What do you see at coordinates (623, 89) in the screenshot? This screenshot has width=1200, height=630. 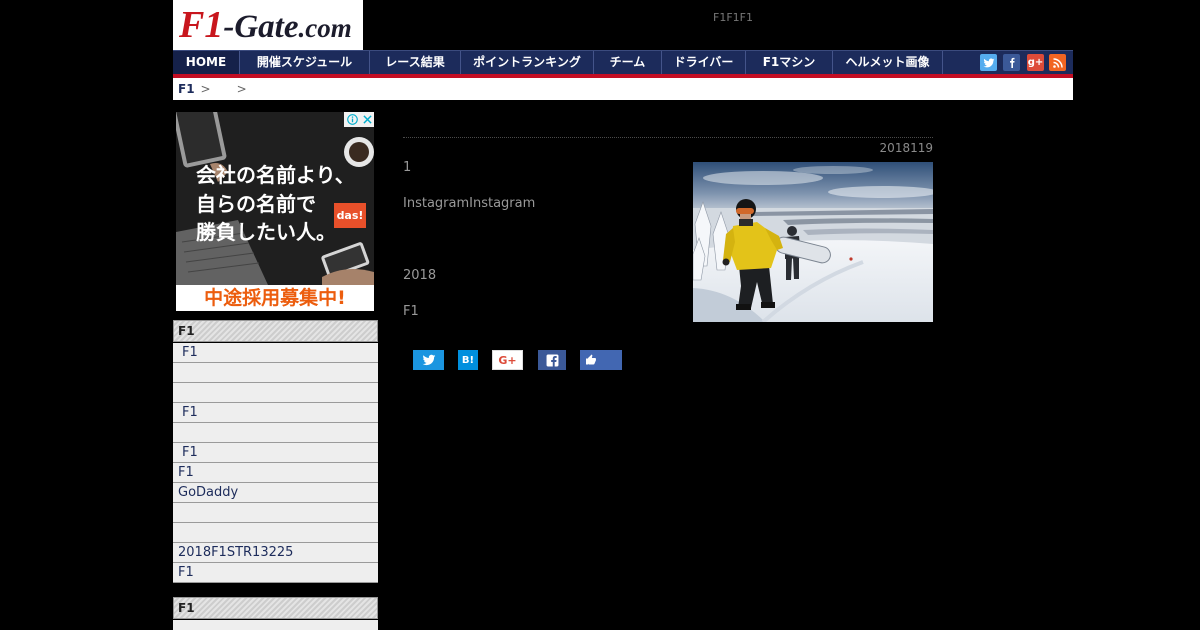 I see `breadcrumb: F1 > >` at bounding box center [623, 89].